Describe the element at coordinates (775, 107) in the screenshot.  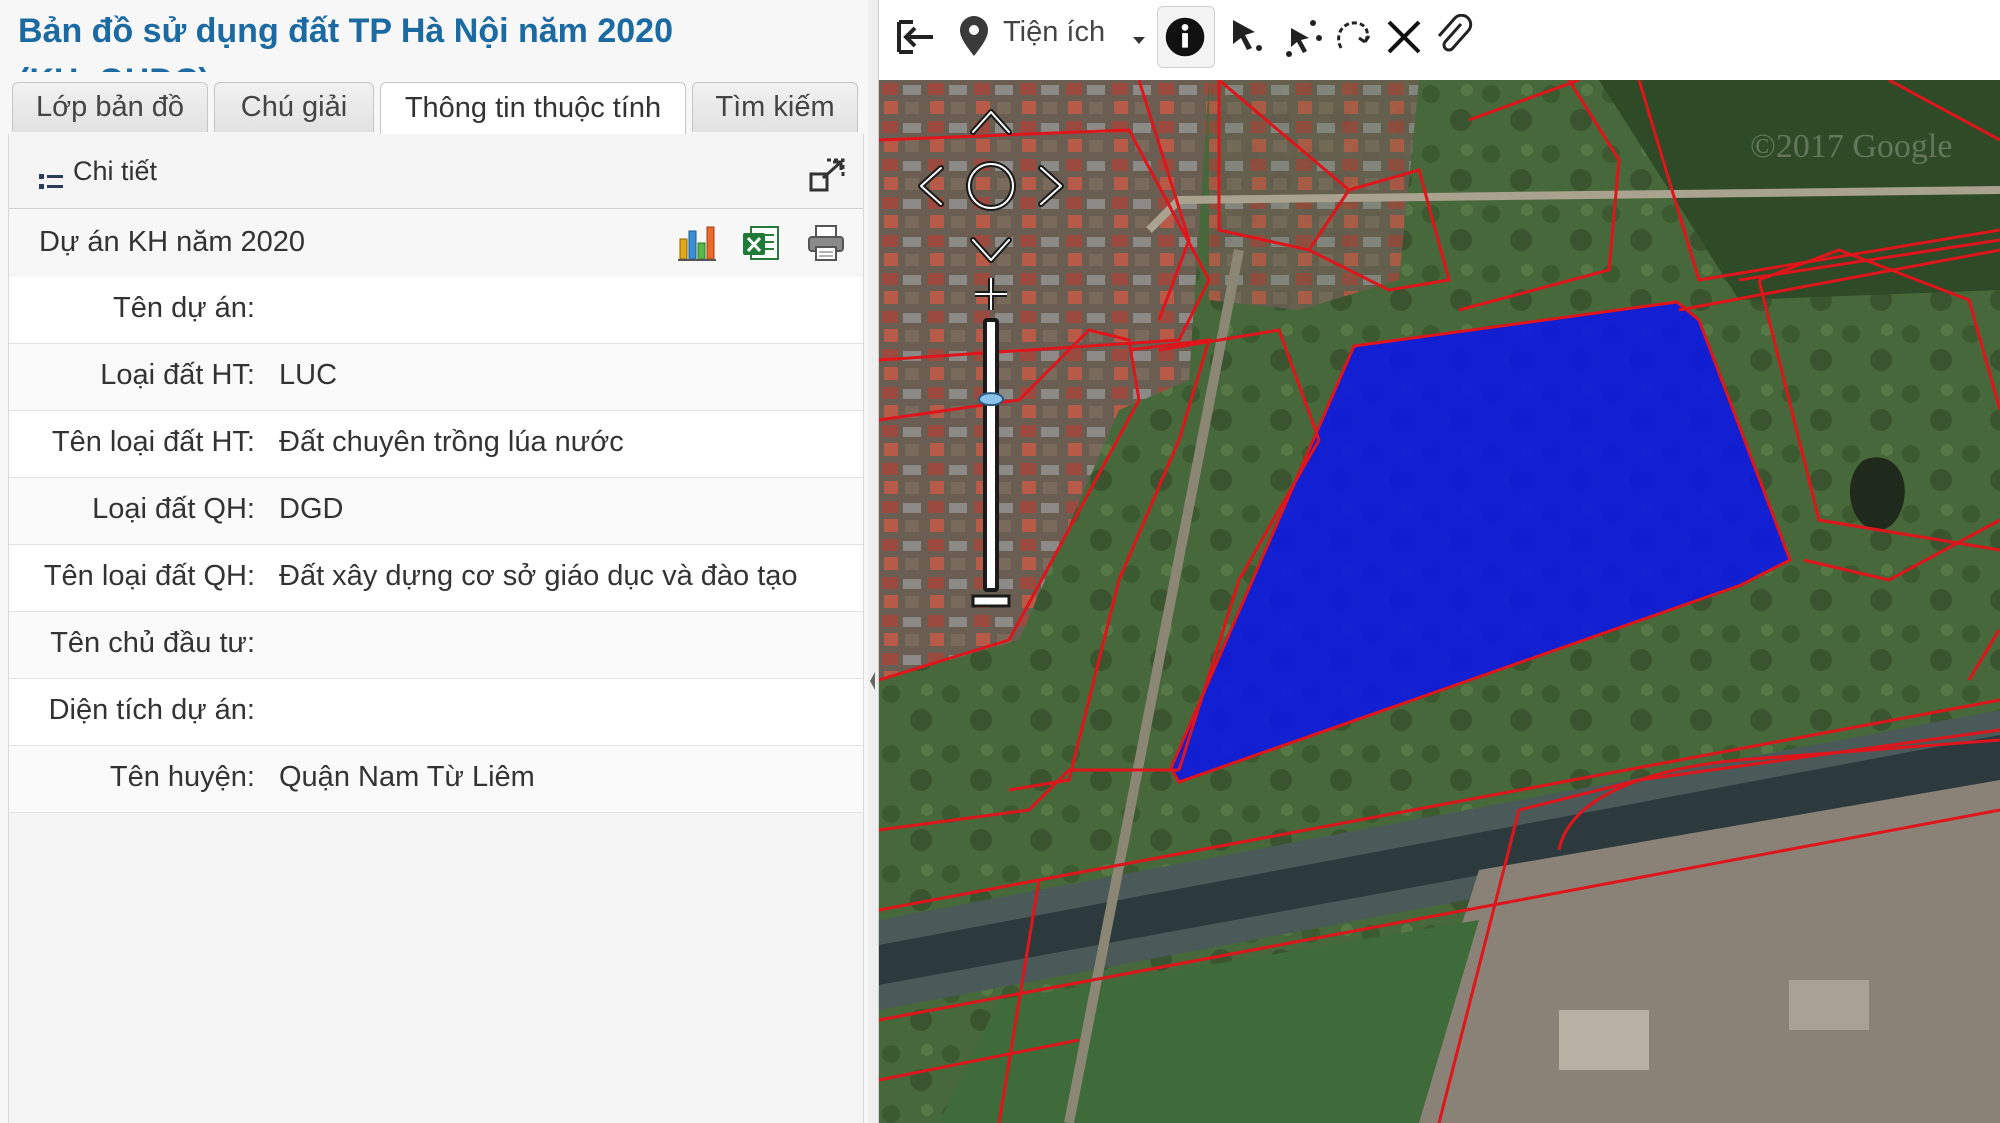
I see `tab-search: Tìm kiếm` at that location.